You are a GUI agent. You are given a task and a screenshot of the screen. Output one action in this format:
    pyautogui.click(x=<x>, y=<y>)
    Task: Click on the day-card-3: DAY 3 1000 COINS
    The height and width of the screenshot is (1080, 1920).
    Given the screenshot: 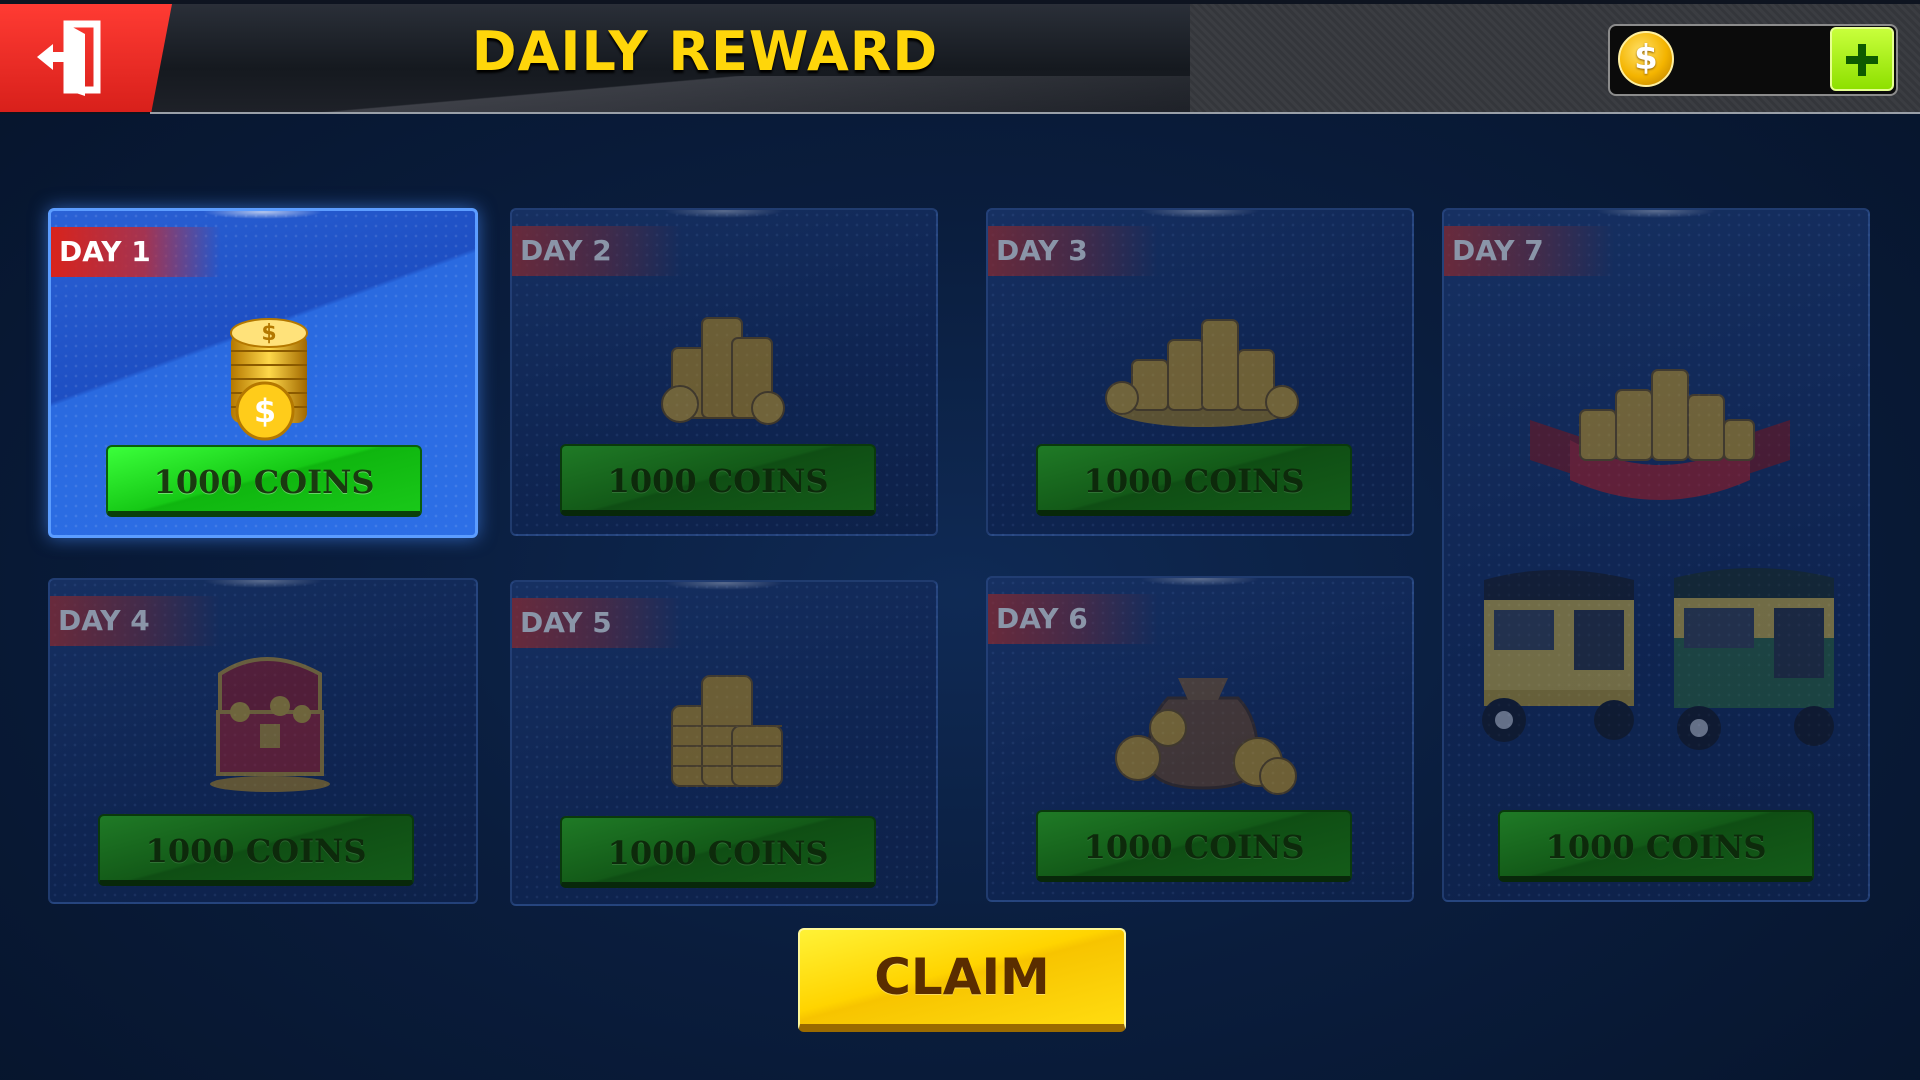 What is the action you would take?
    pyautogui.click(x=1200, y=372)
    